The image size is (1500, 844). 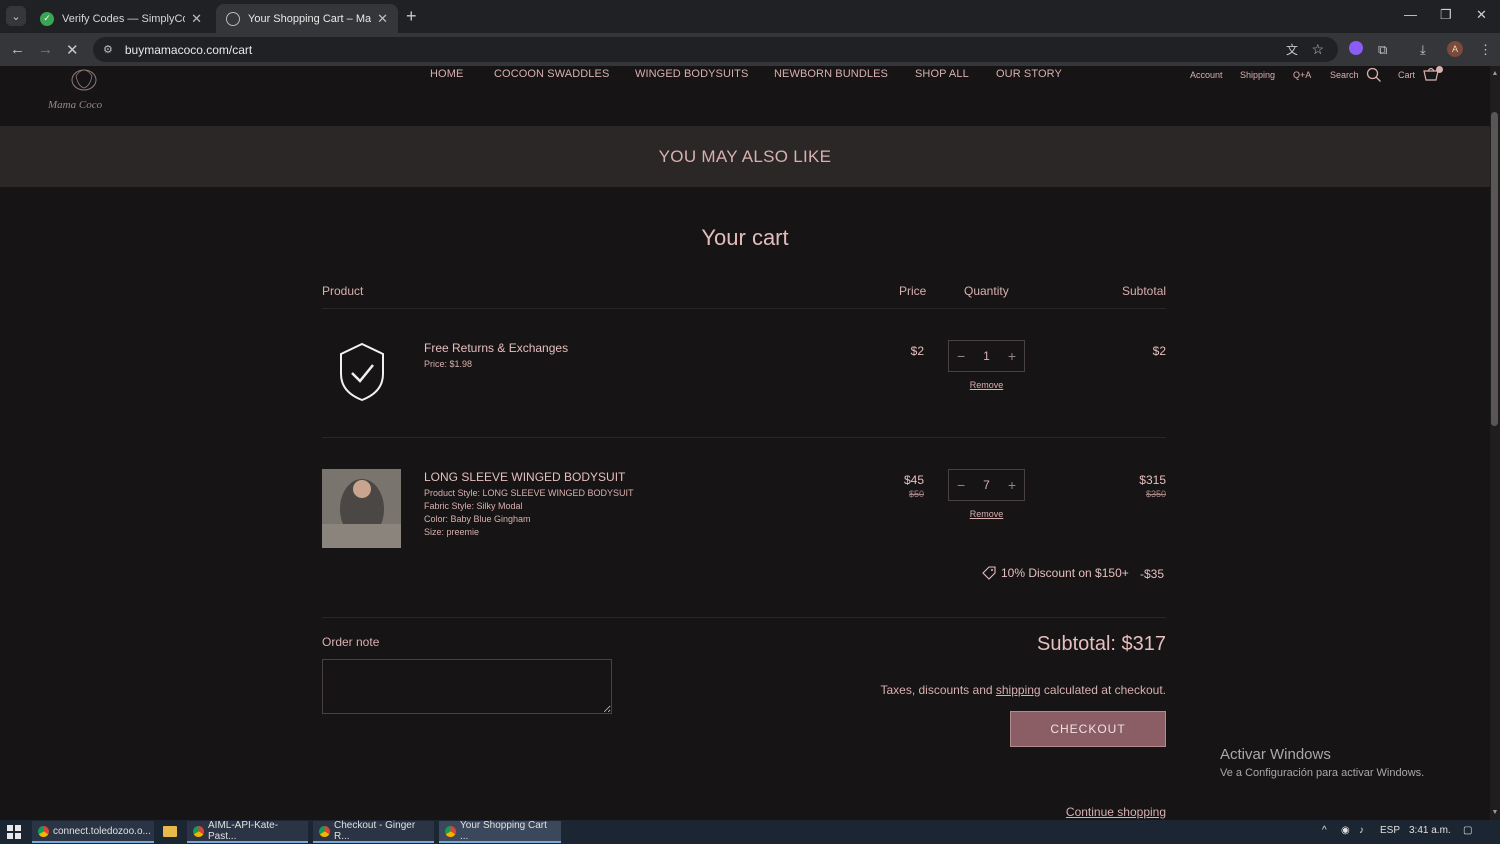 What do you see at coordinates (87, 89) in the screenshot?
I see `site-logo: Mama Coco` at bounding box center [87, 89].